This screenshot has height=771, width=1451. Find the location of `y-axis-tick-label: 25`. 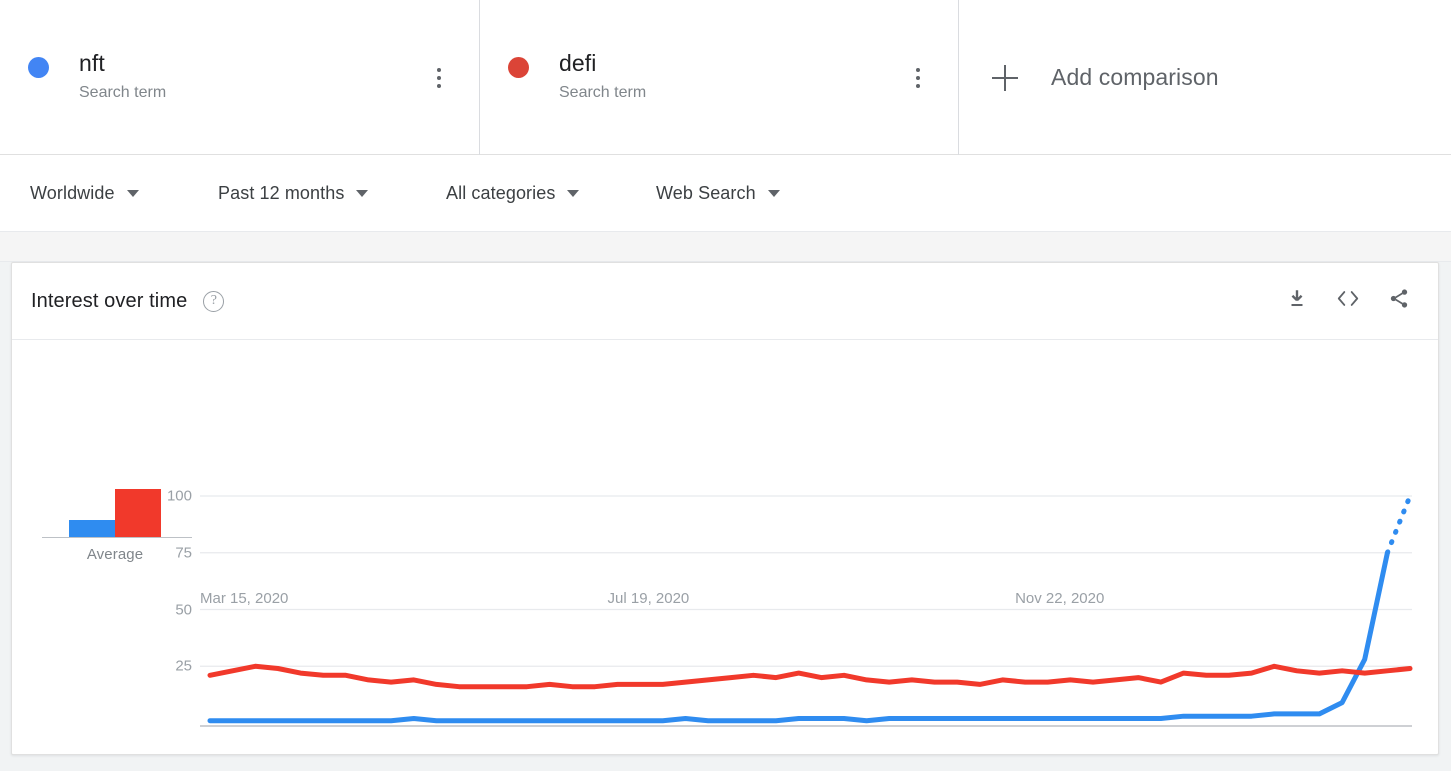

y-axis-tick-label: 25 is located at coordinates (183, 666).